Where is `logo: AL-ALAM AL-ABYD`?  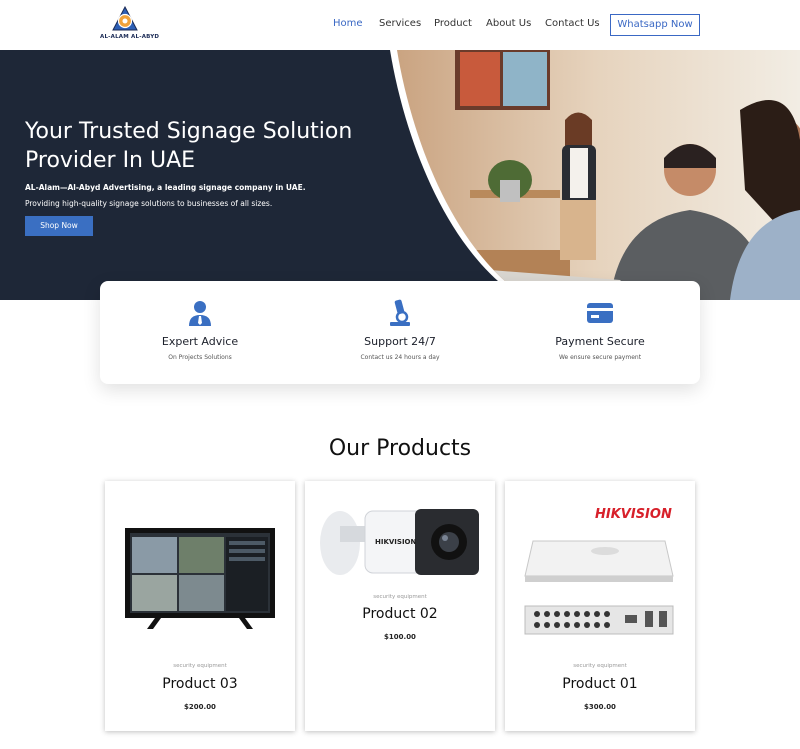 logo: AL-ALAM AL-ABYD is located at coordinates (130, 25).